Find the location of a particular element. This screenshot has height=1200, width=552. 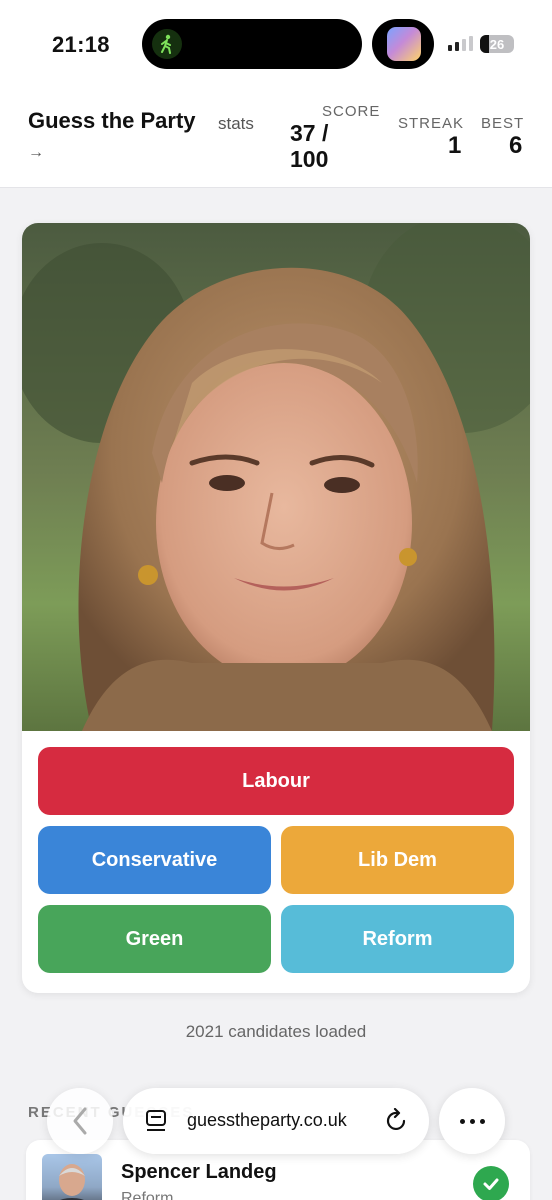

streak-value: 1 is located at coordinates (455, 145).